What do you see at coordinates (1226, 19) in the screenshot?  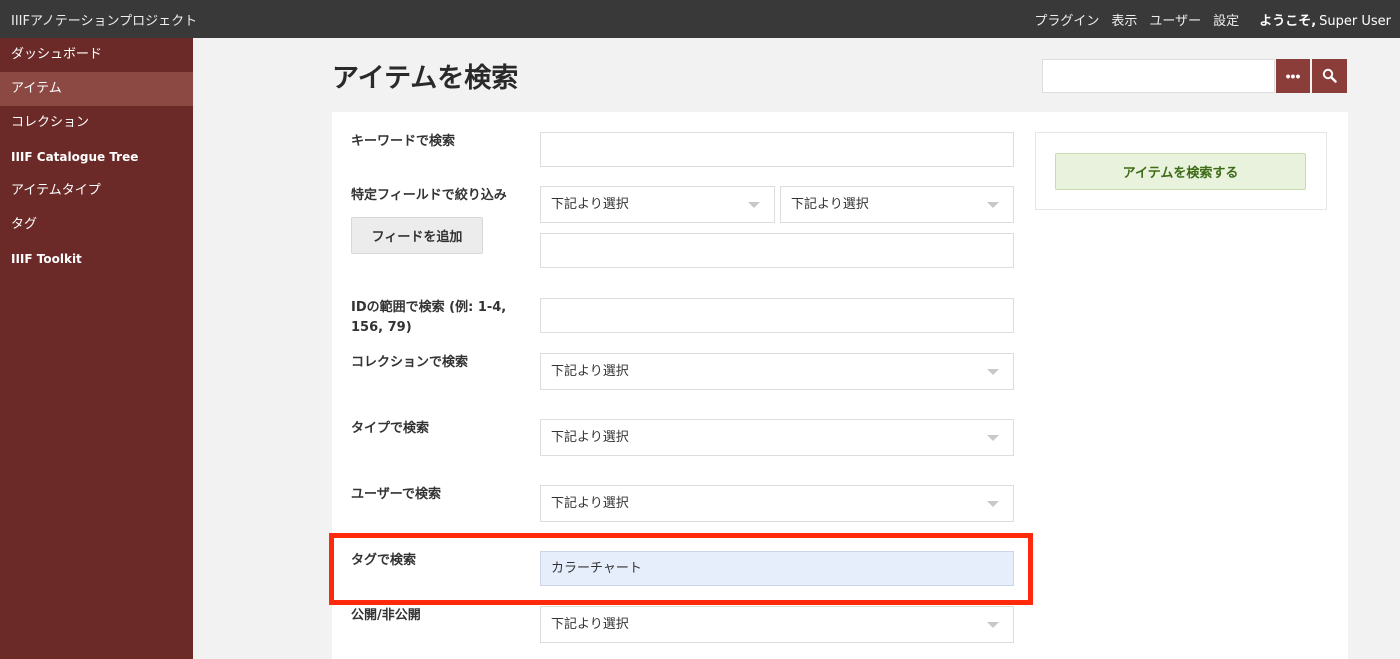 I see `nav-settings: 設定` at bounding box center [1226, 19].